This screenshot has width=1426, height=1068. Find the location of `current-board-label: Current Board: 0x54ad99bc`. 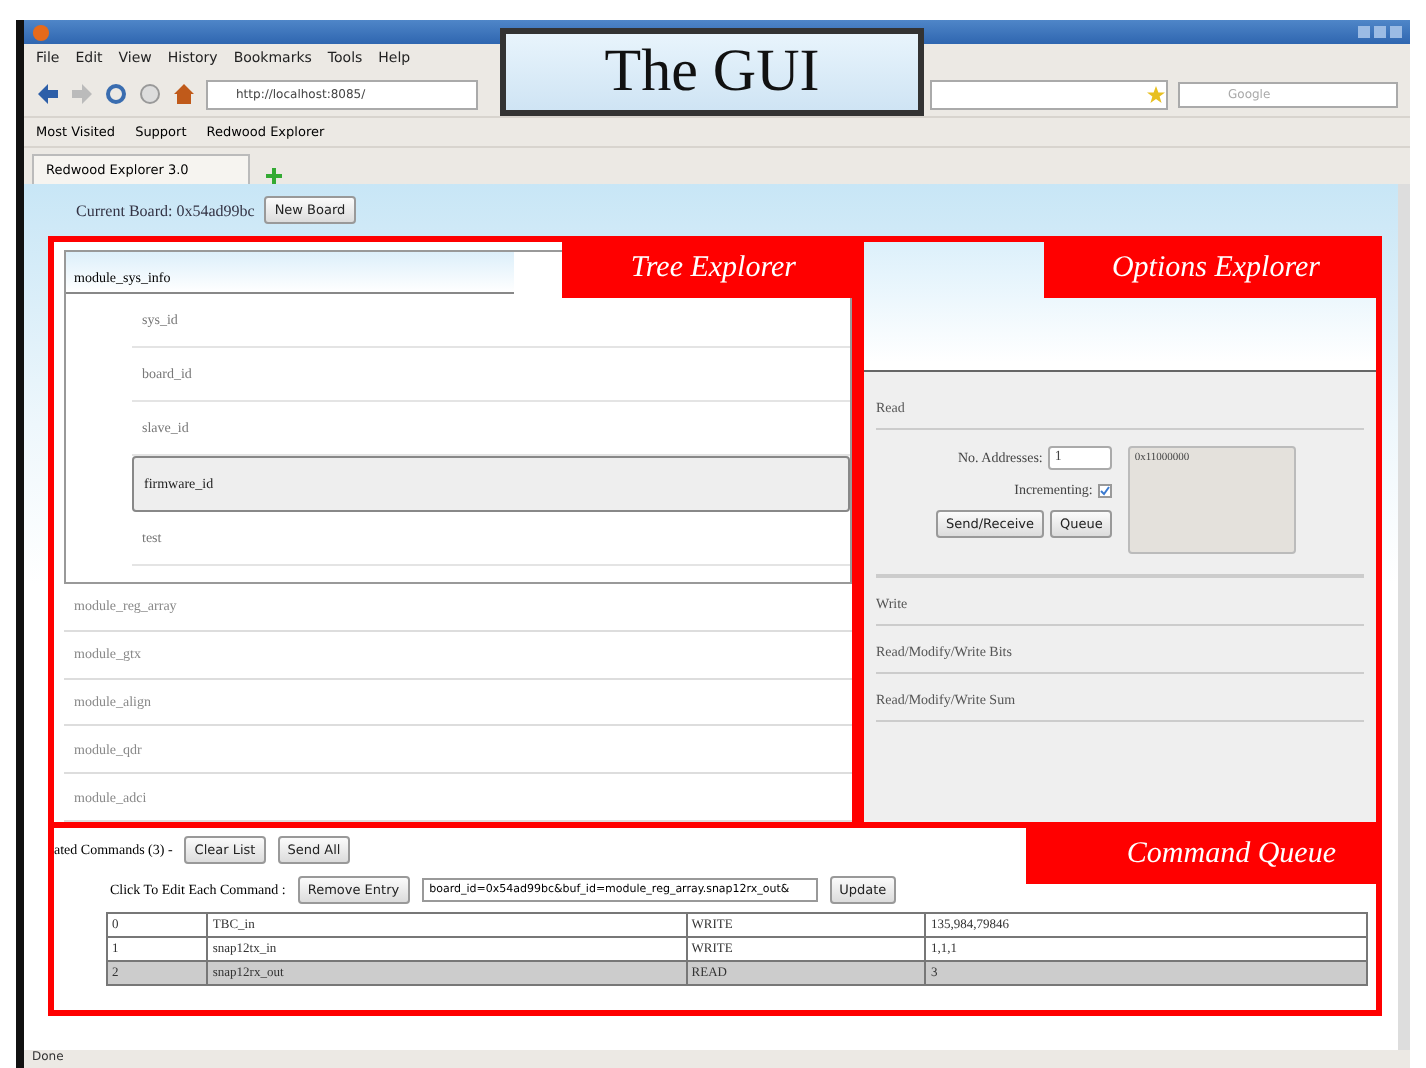

current-board-label: Current Board: 0x54ad99bc is located at coordinates (165, 210).